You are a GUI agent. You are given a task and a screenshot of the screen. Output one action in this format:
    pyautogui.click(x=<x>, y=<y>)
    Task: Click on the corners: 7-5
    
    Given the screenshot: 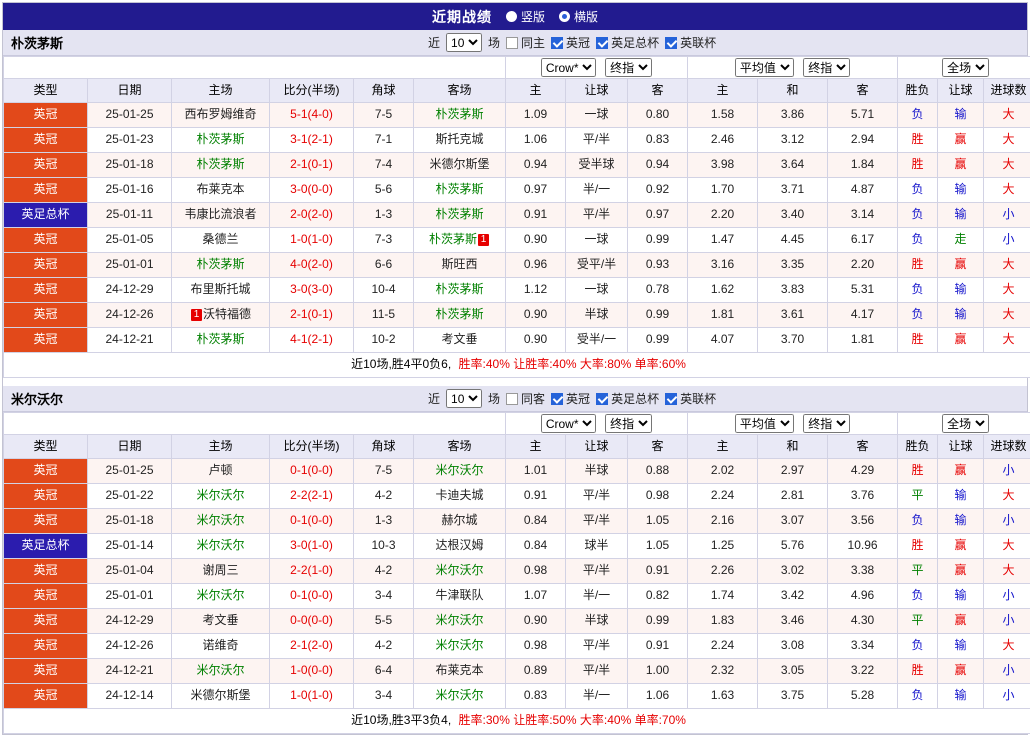 What is the action you would take?
    pyautogui.click(x=384, y=471)
    